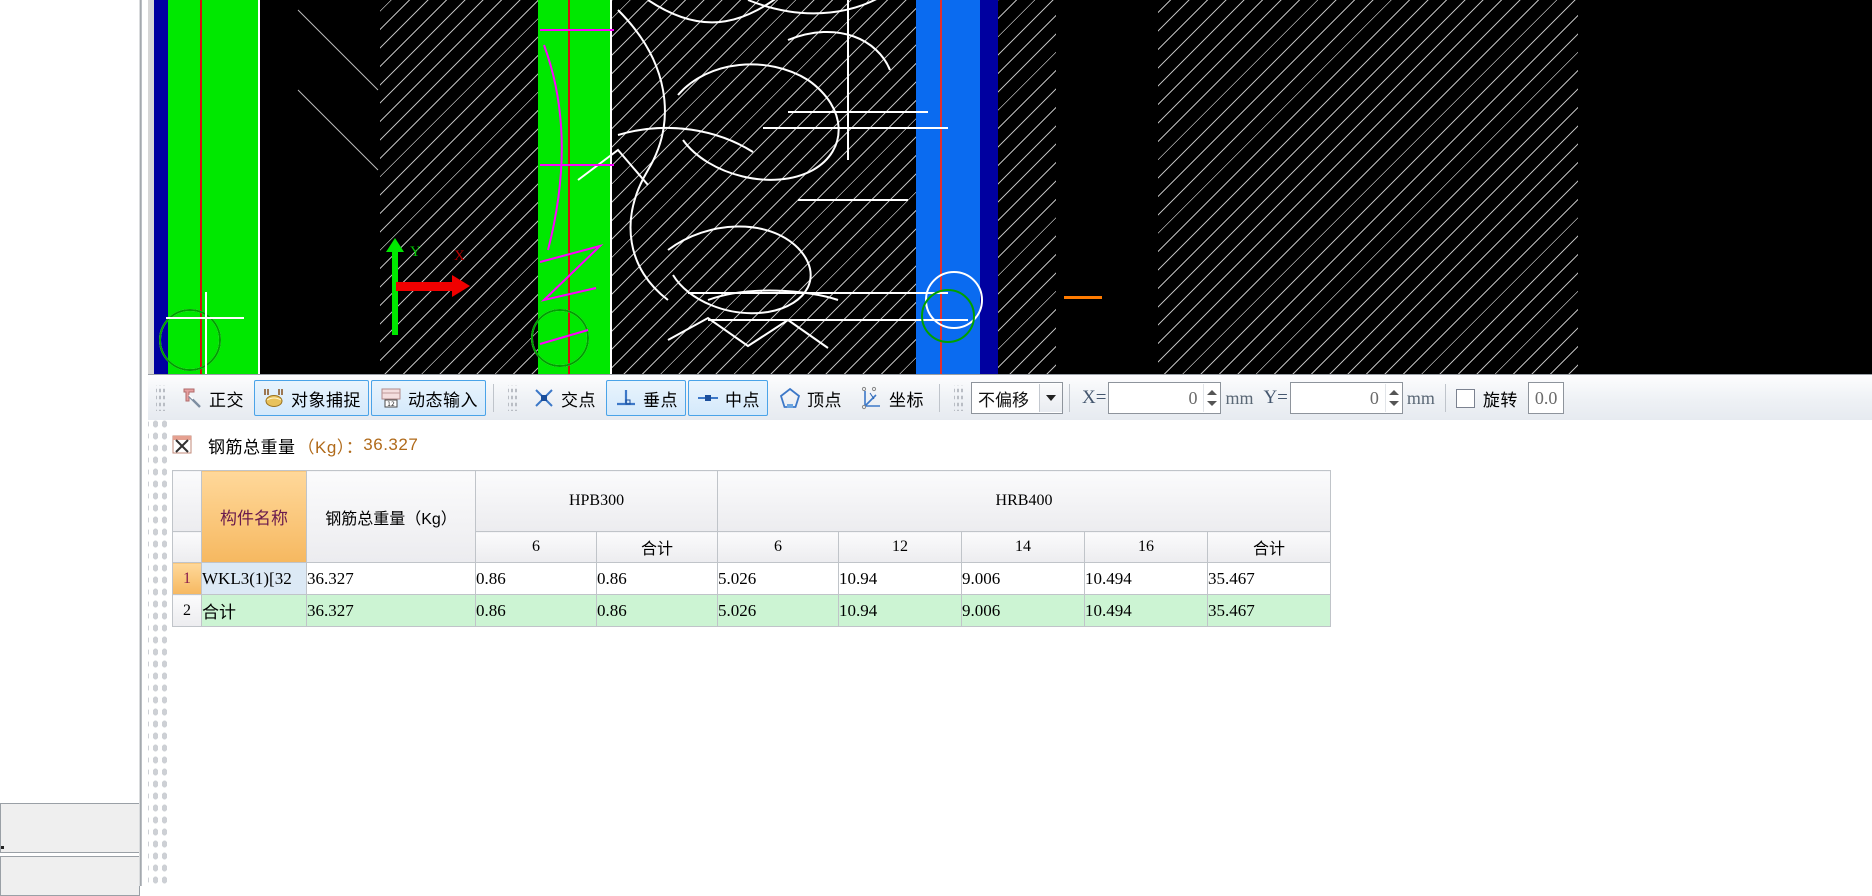 The width and height of the screenshot is (1872, 896). Describe the element at coordinates (391, 398) in the screenshot. I see `dynamic-input-icon: 12` at that location.